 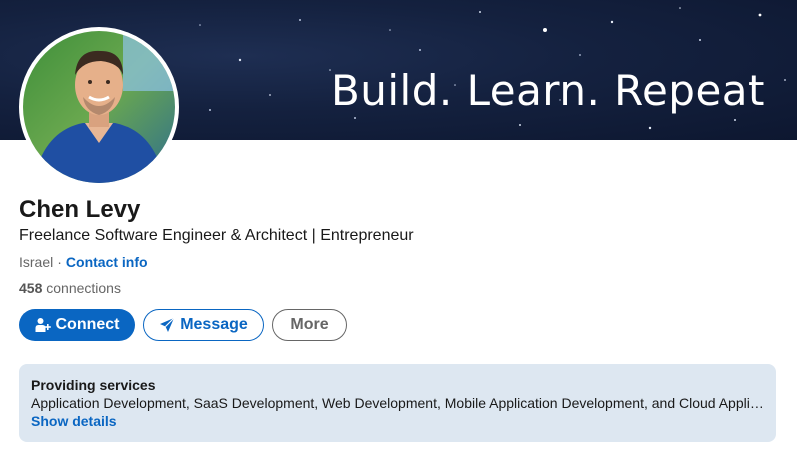 I want to click on profile-name: Chen Levy, so click(x=80, y=209).